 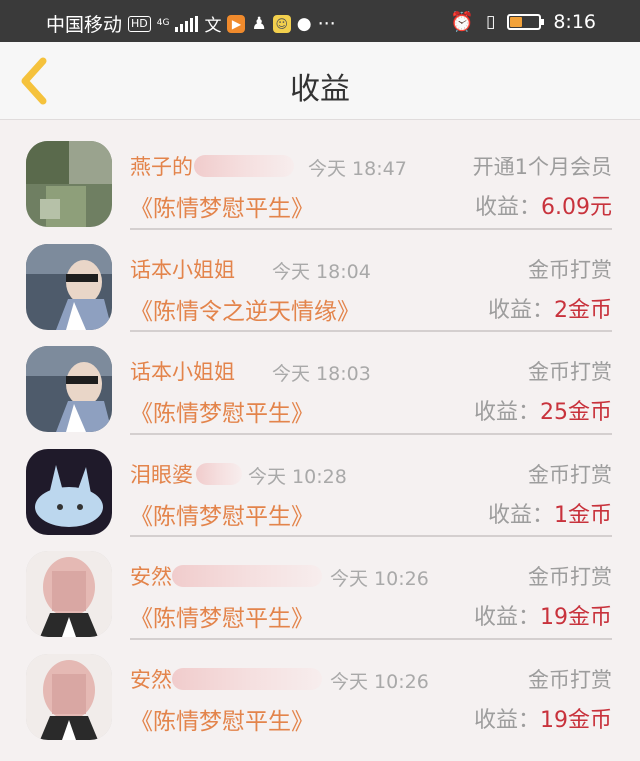 I want to click on user-name: 燕子的, so click(x=161, y=167).